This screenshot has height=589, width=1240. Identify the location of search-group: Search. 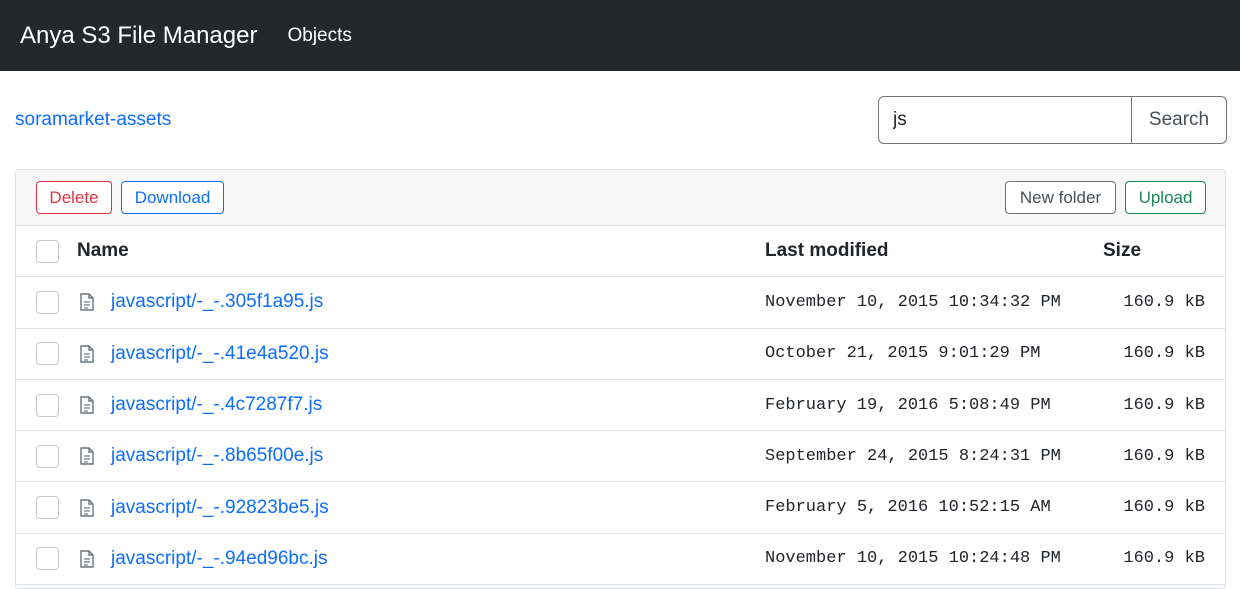
(1052, 120).